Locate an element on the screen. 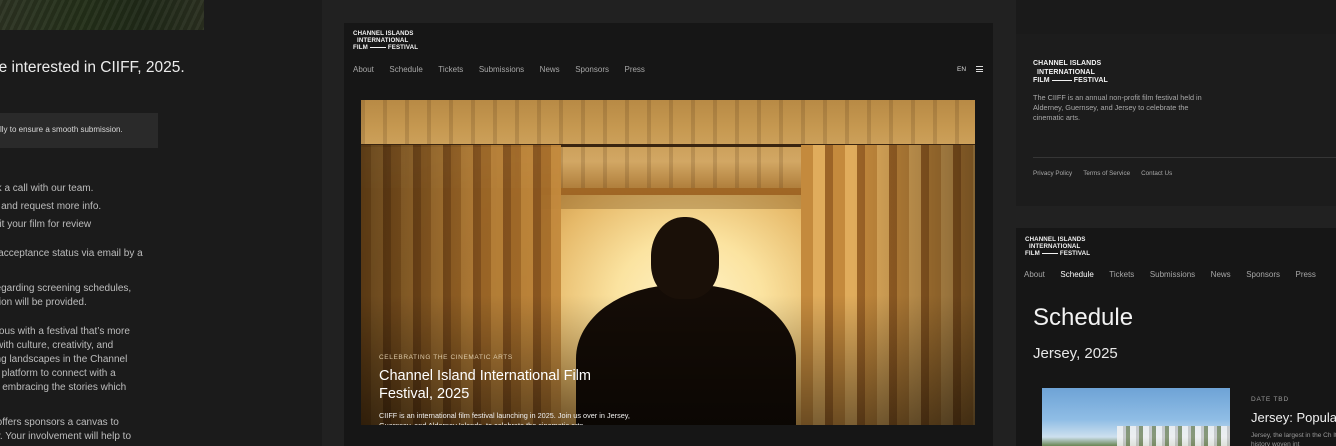  about-paragraph-line: nymous with a festival that’s more is located at coordinates (65, 331).